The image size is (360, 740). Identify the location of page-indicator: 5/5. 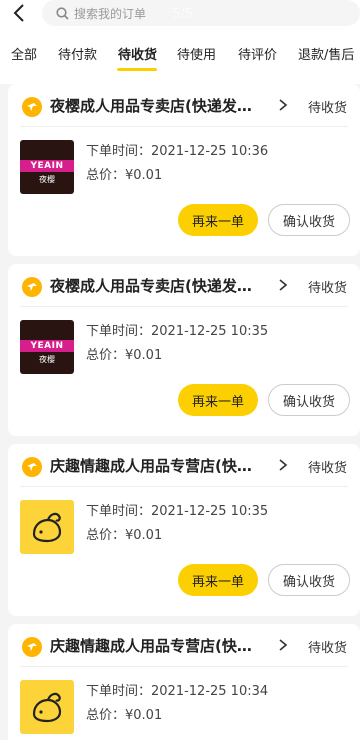
(182, 14).